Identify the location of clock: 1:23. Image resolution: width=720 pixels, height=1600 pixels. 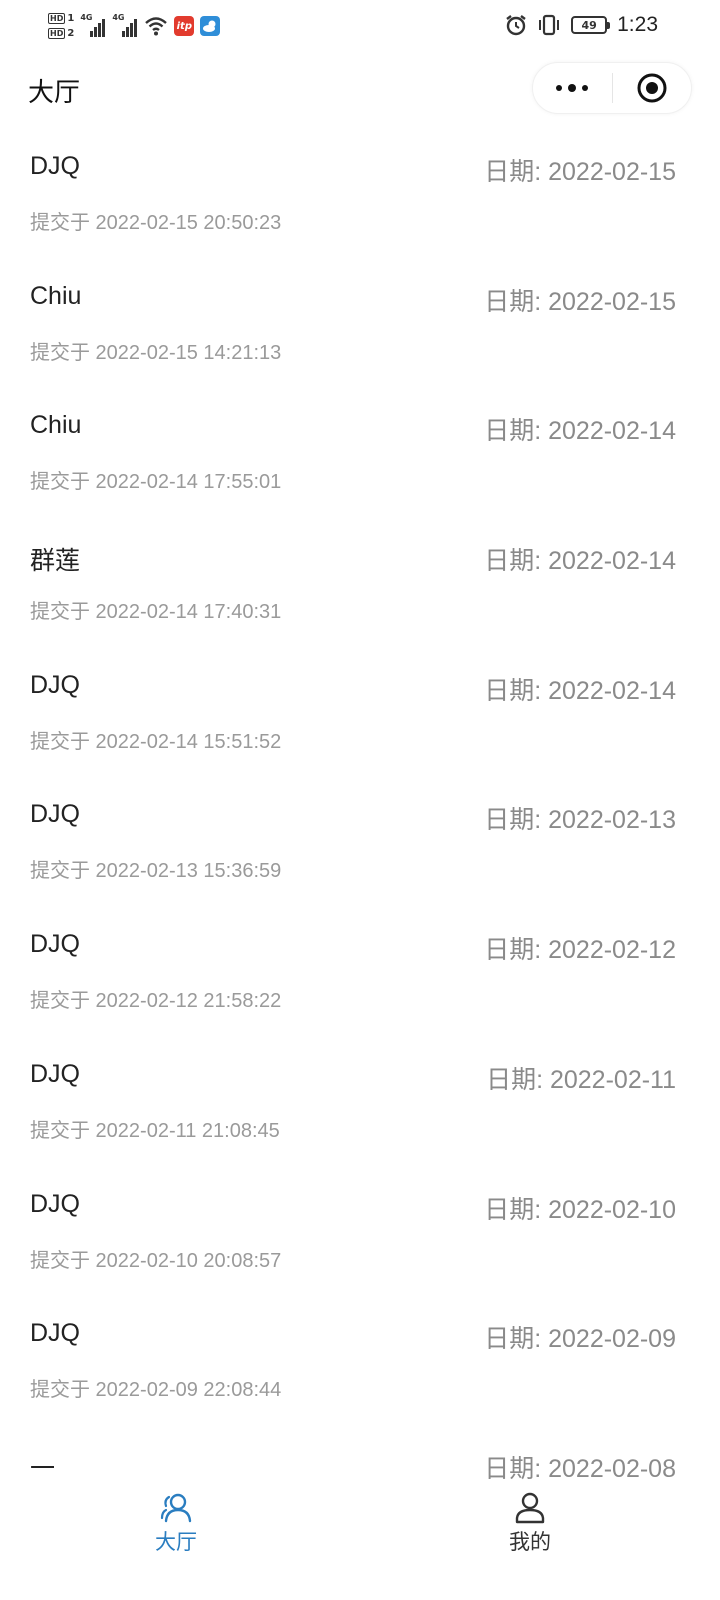
(637, 24).